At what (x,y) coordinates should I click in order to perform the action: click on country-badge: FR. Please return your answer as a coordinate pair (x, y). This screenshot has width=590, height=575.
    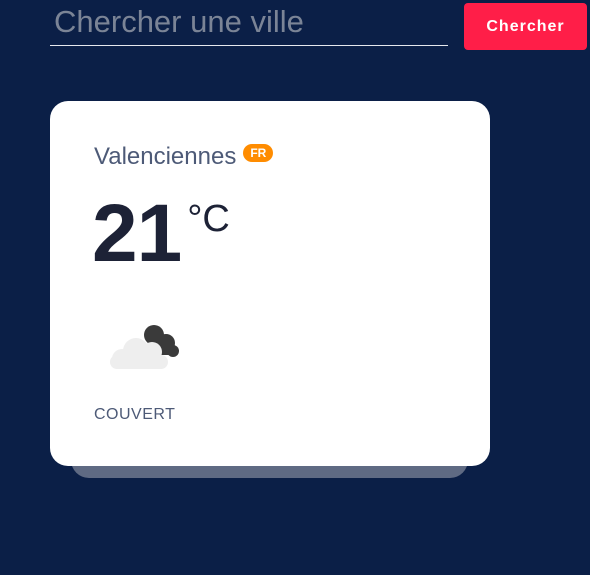
    Looking at the image, I should click on (258, 153).